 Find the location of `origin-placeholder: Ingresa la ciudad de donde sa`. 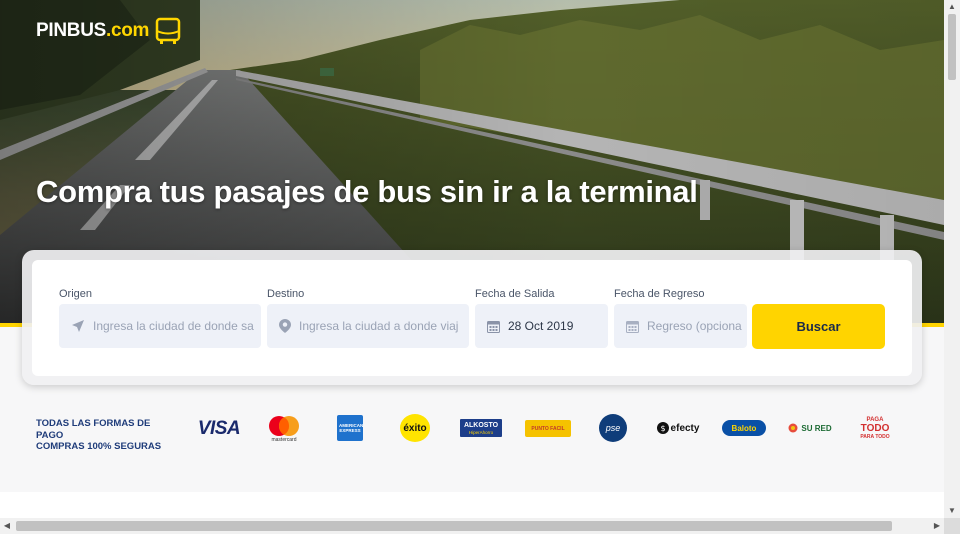

origin-placeholder: Ingresa la ciudad de donde sa is located at coordinates (173, 326).